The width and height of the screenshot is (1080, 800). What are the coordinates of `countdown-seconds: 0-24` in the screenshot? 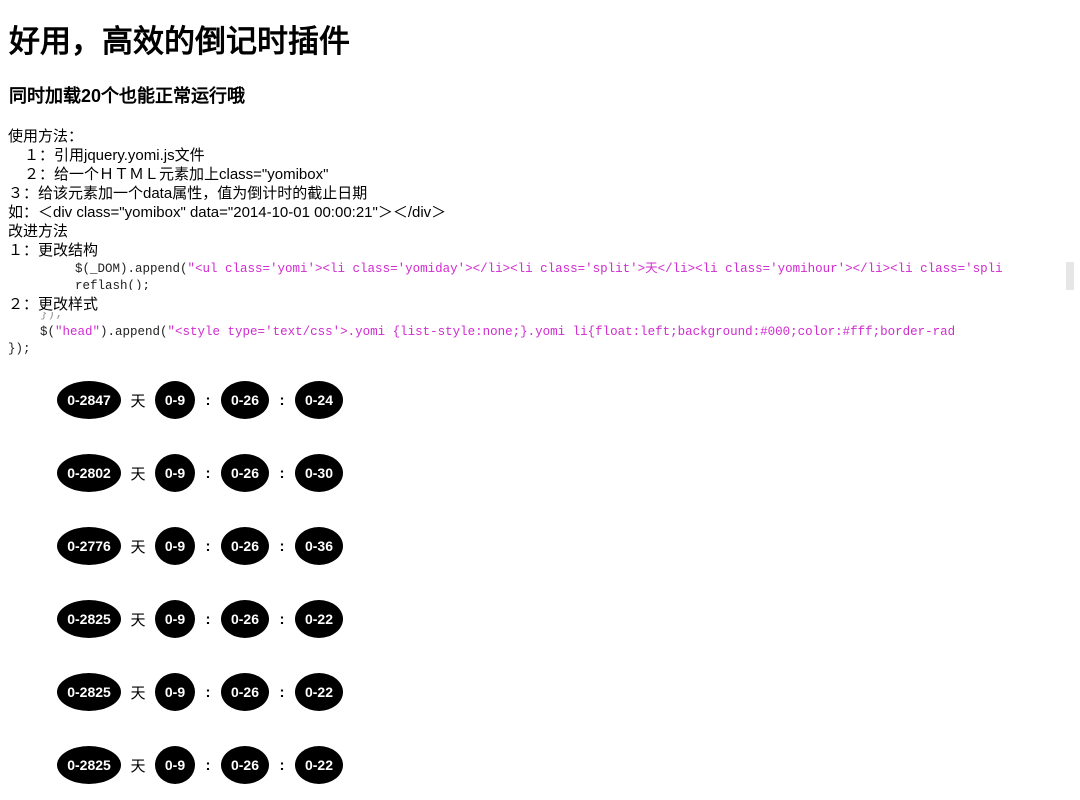 It's located at (319, 400).